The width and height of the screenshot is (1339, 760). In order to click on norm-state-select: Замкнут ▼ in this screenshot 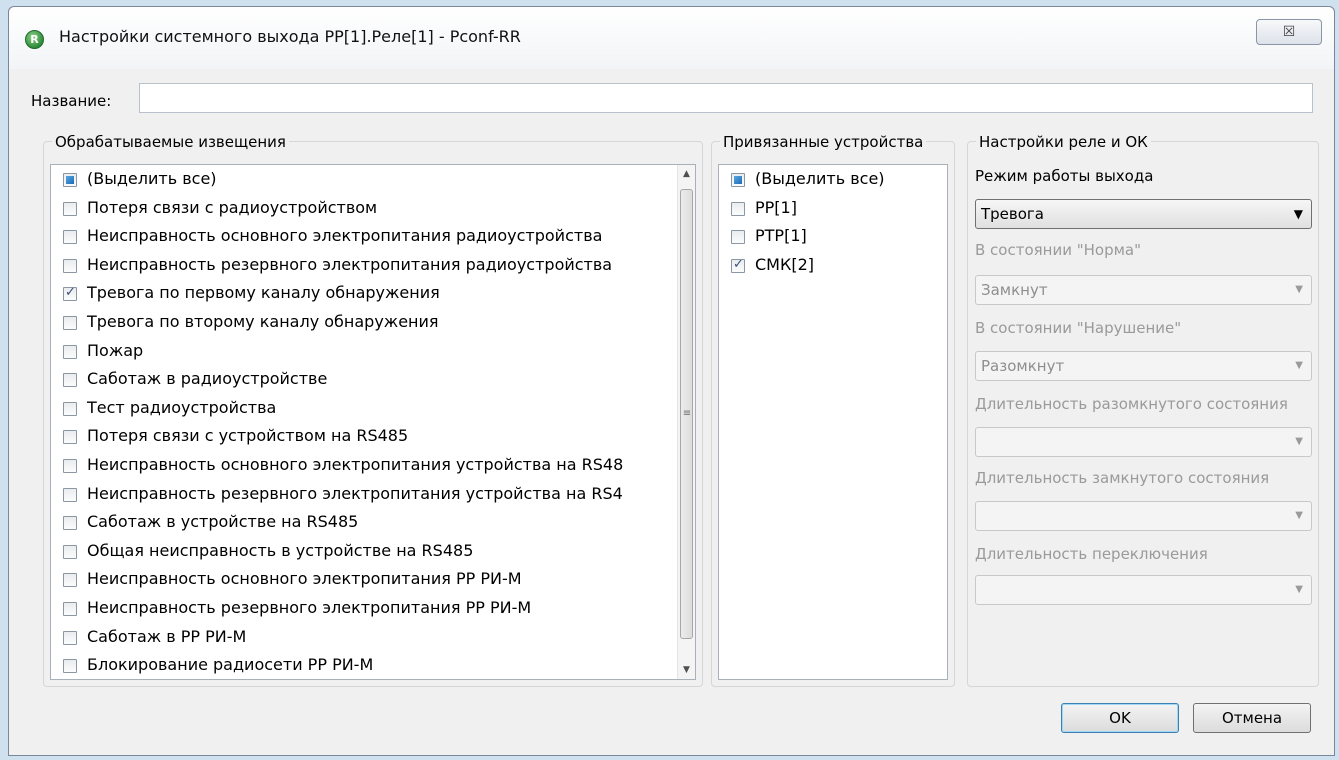, I will do `click(1143, 290)`.